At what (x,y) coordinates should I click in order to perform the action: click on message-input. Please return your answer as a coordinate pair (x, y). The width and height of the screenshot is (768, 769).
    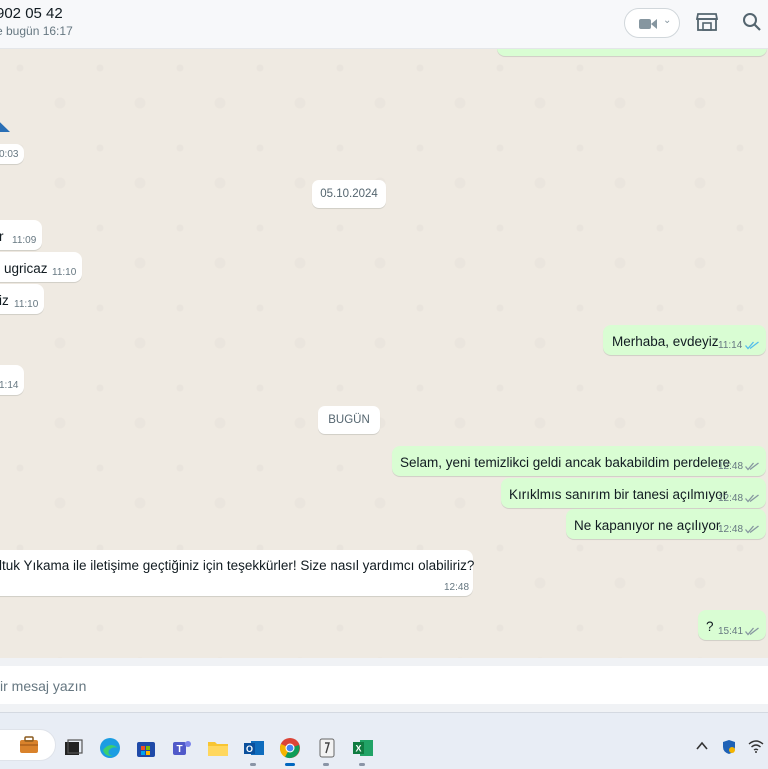
    Looking at the image, I should click on (384, 685).